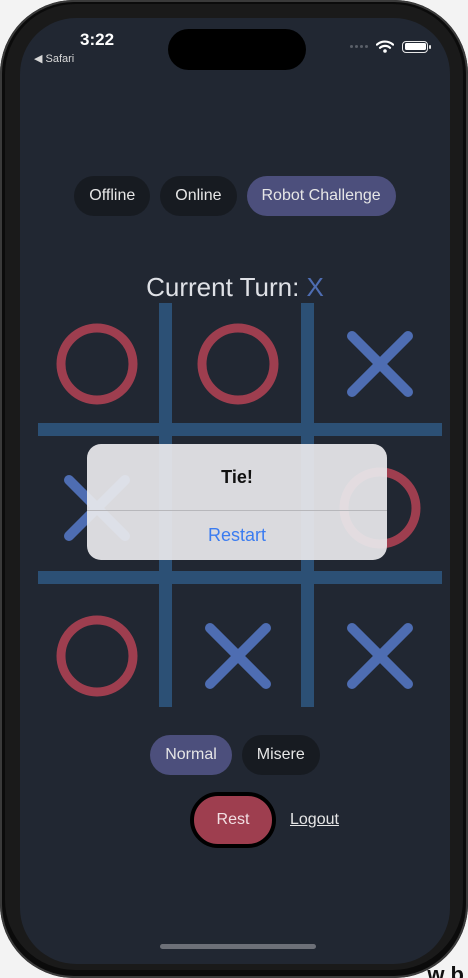 This screenshot has width=468, height=978. I want to click on battery-icon, so click(416, 46).